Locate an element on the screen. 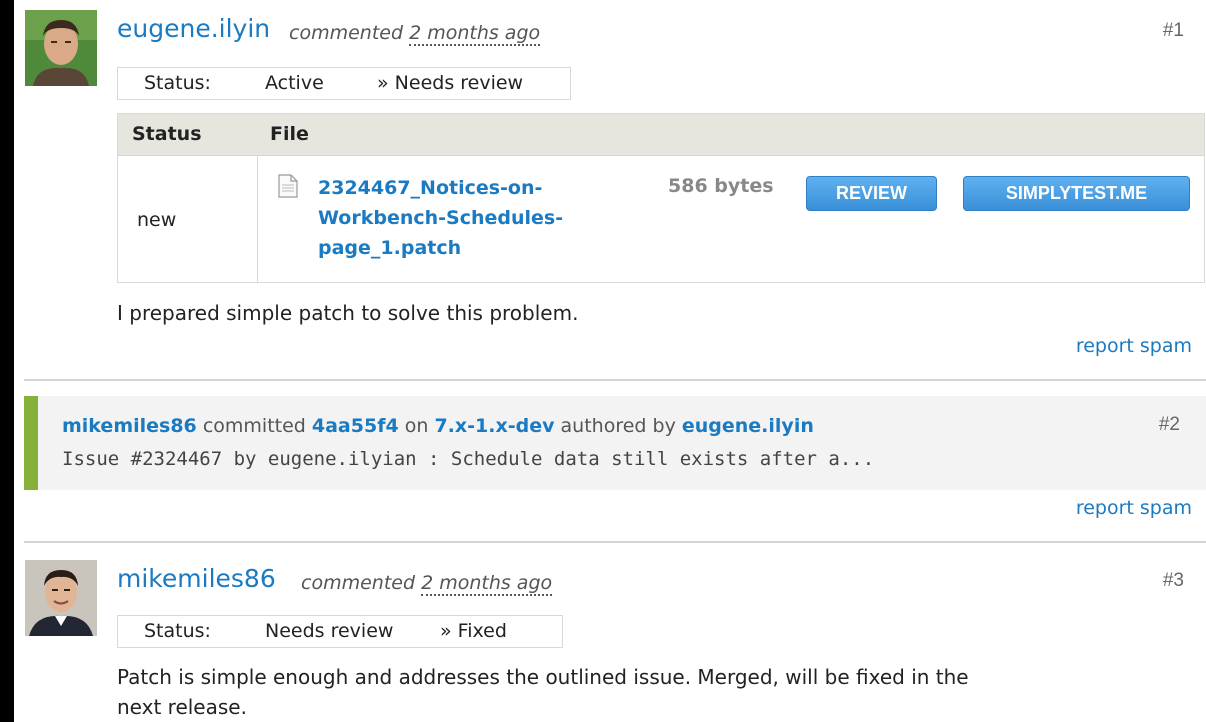 This screenshot has width=1206, height=722. comment-number: #2 is located at coordinates (1169, 425).